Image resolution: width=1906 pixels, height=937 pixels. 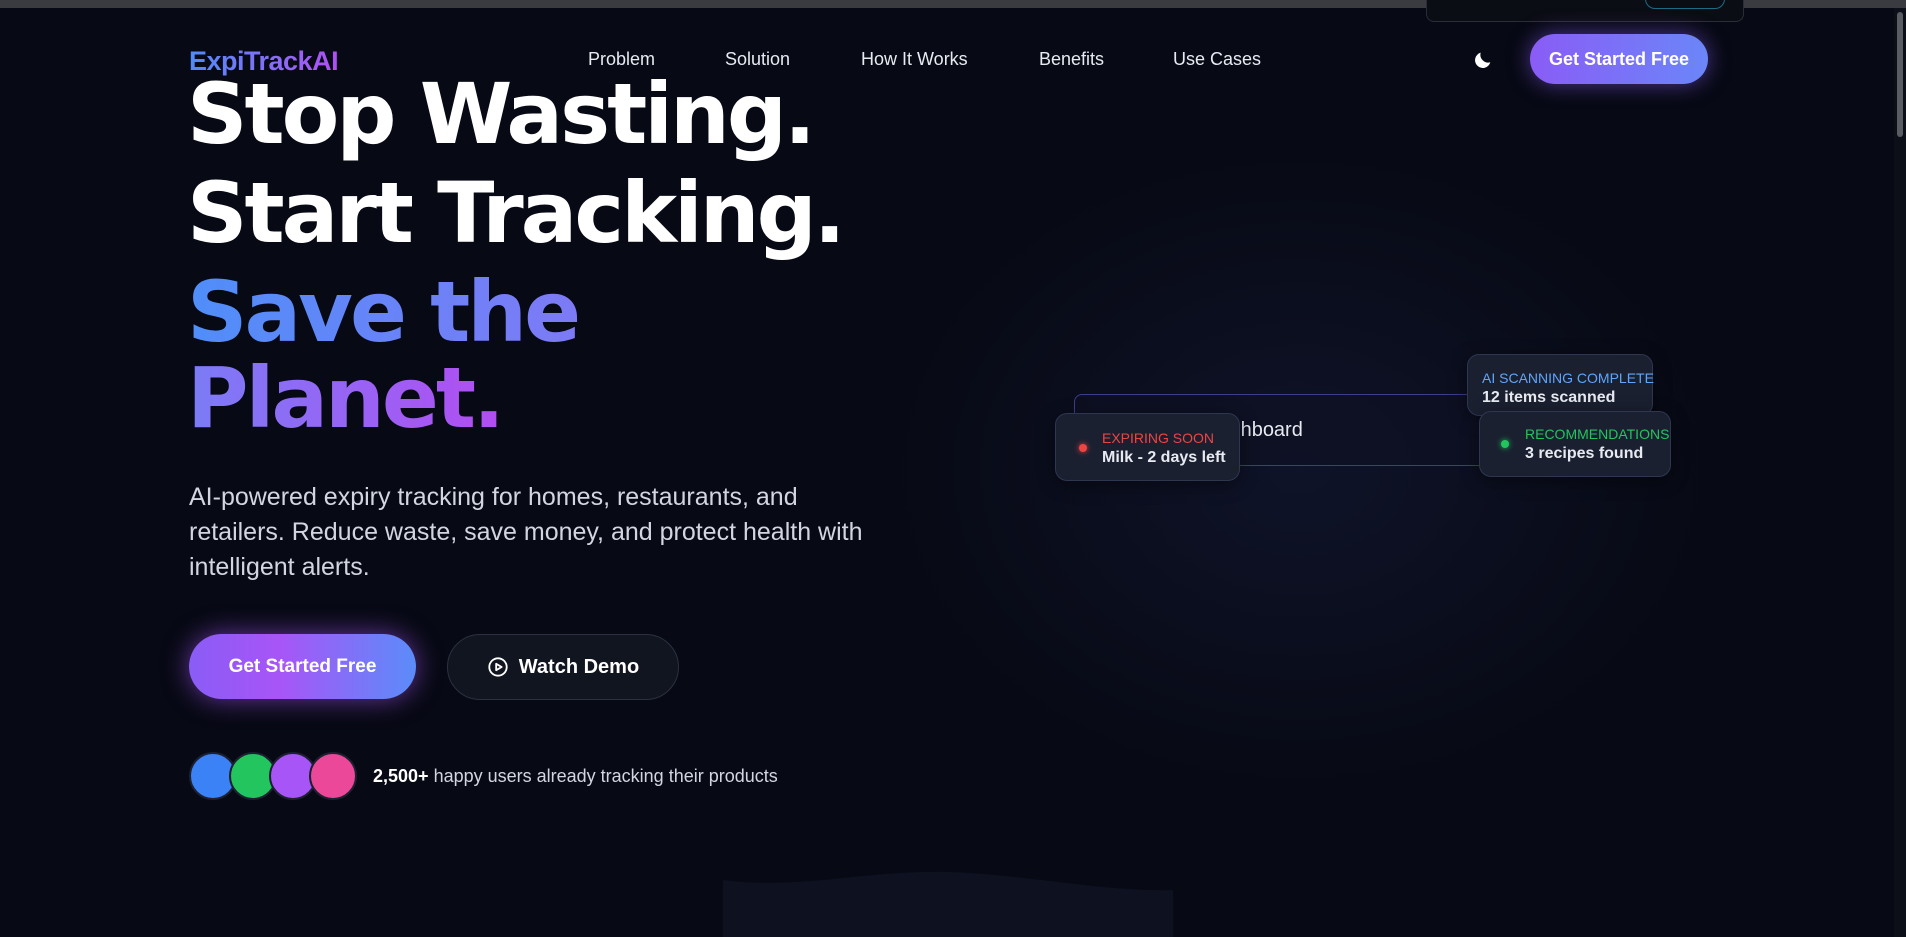 I want to click on card-value: 12 items scanned, so click(x=1549, y=397).